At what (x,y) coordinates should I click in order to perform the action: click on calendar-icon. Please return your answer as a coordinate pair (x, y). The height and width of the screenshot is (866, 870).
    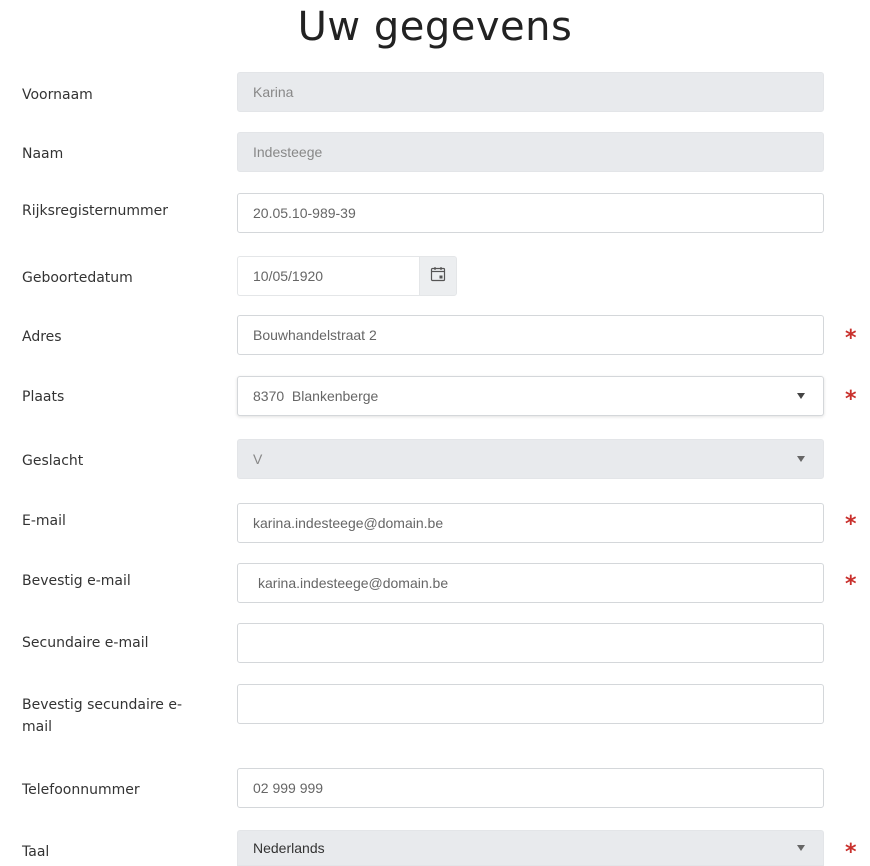
    Looking at the image, I should click on (438, 276).